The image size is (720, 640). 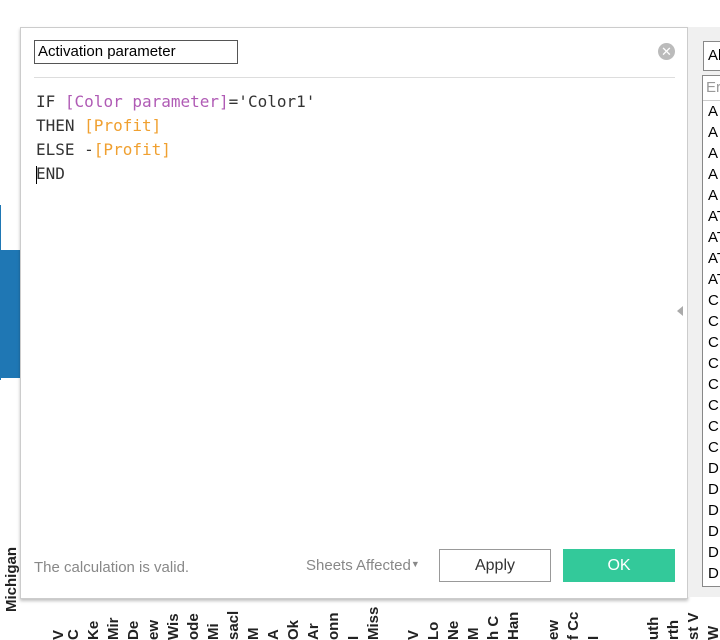 What do you see at coordinates (50, 173) in the screenshot?
I see `code-token: END` at bounding box center [50, 173].